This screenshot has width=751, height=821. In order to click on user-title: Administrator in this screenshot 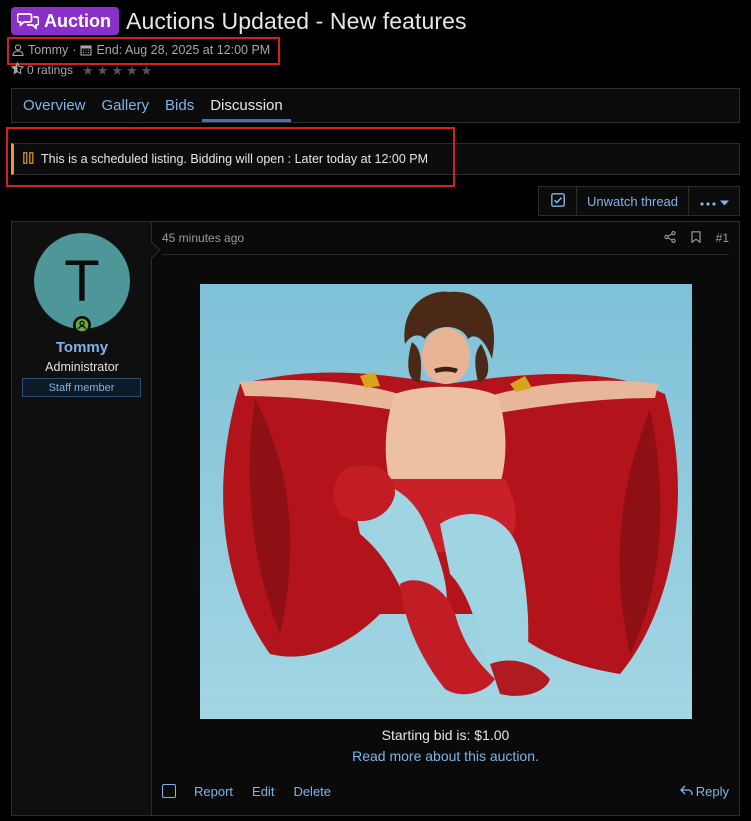, I will do `click(82, 367)`.